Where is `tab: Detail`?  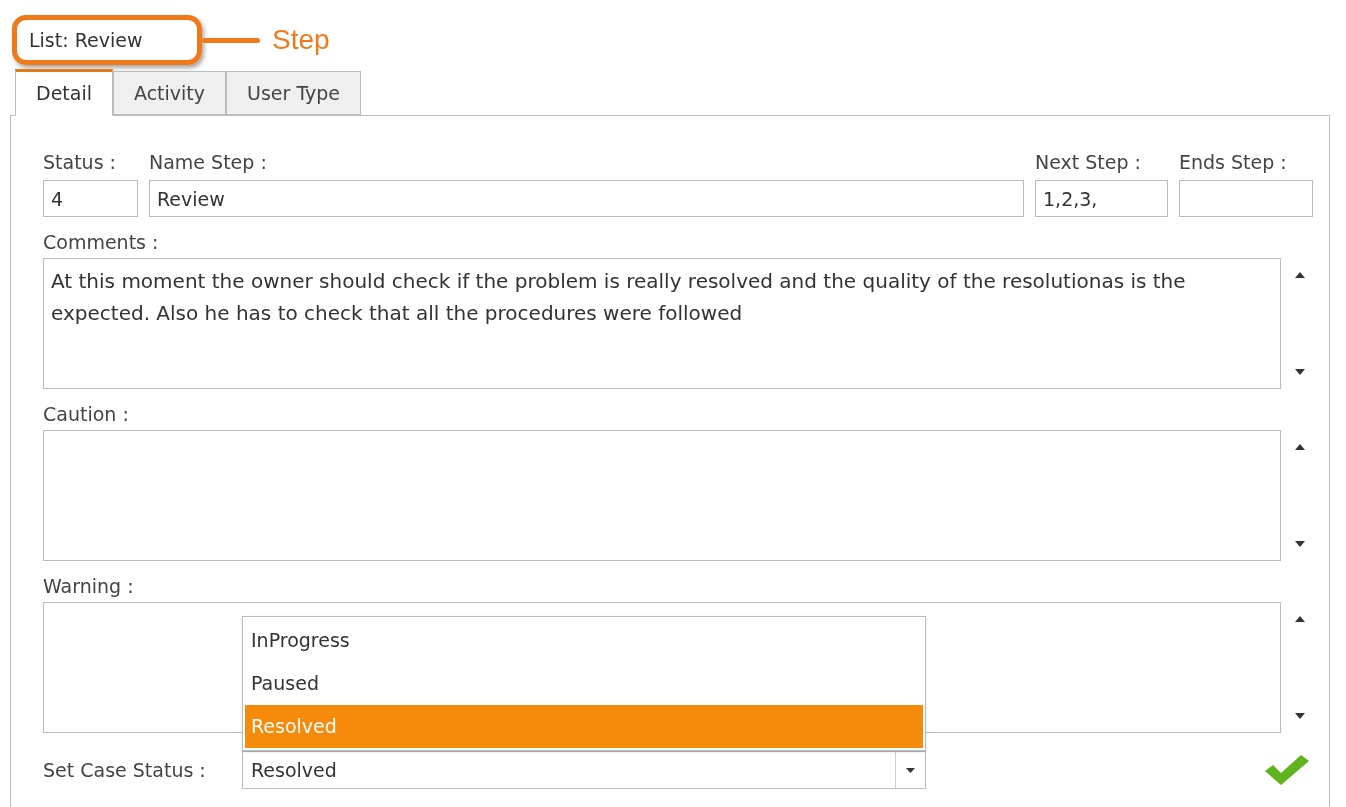
tab: Detail is located at coordinates (64, 92).